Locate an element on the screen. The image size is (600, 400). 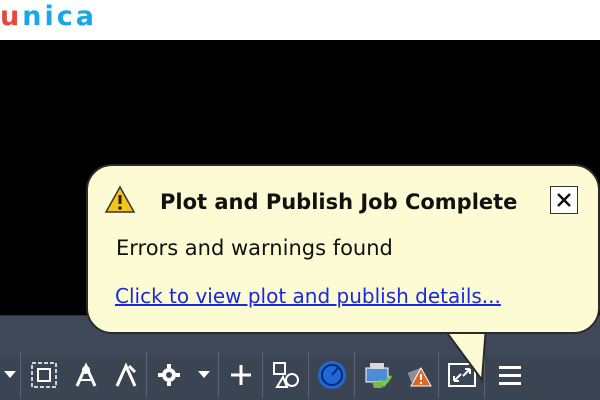
logo-letters-nica: nica is located at coordinates (59, 16).